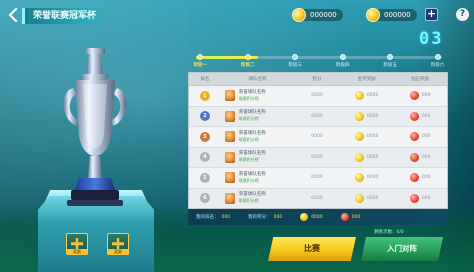  Describe the element at coordinates (205, 177) in the screenshot. I see `rank-cell: 5` at that location.